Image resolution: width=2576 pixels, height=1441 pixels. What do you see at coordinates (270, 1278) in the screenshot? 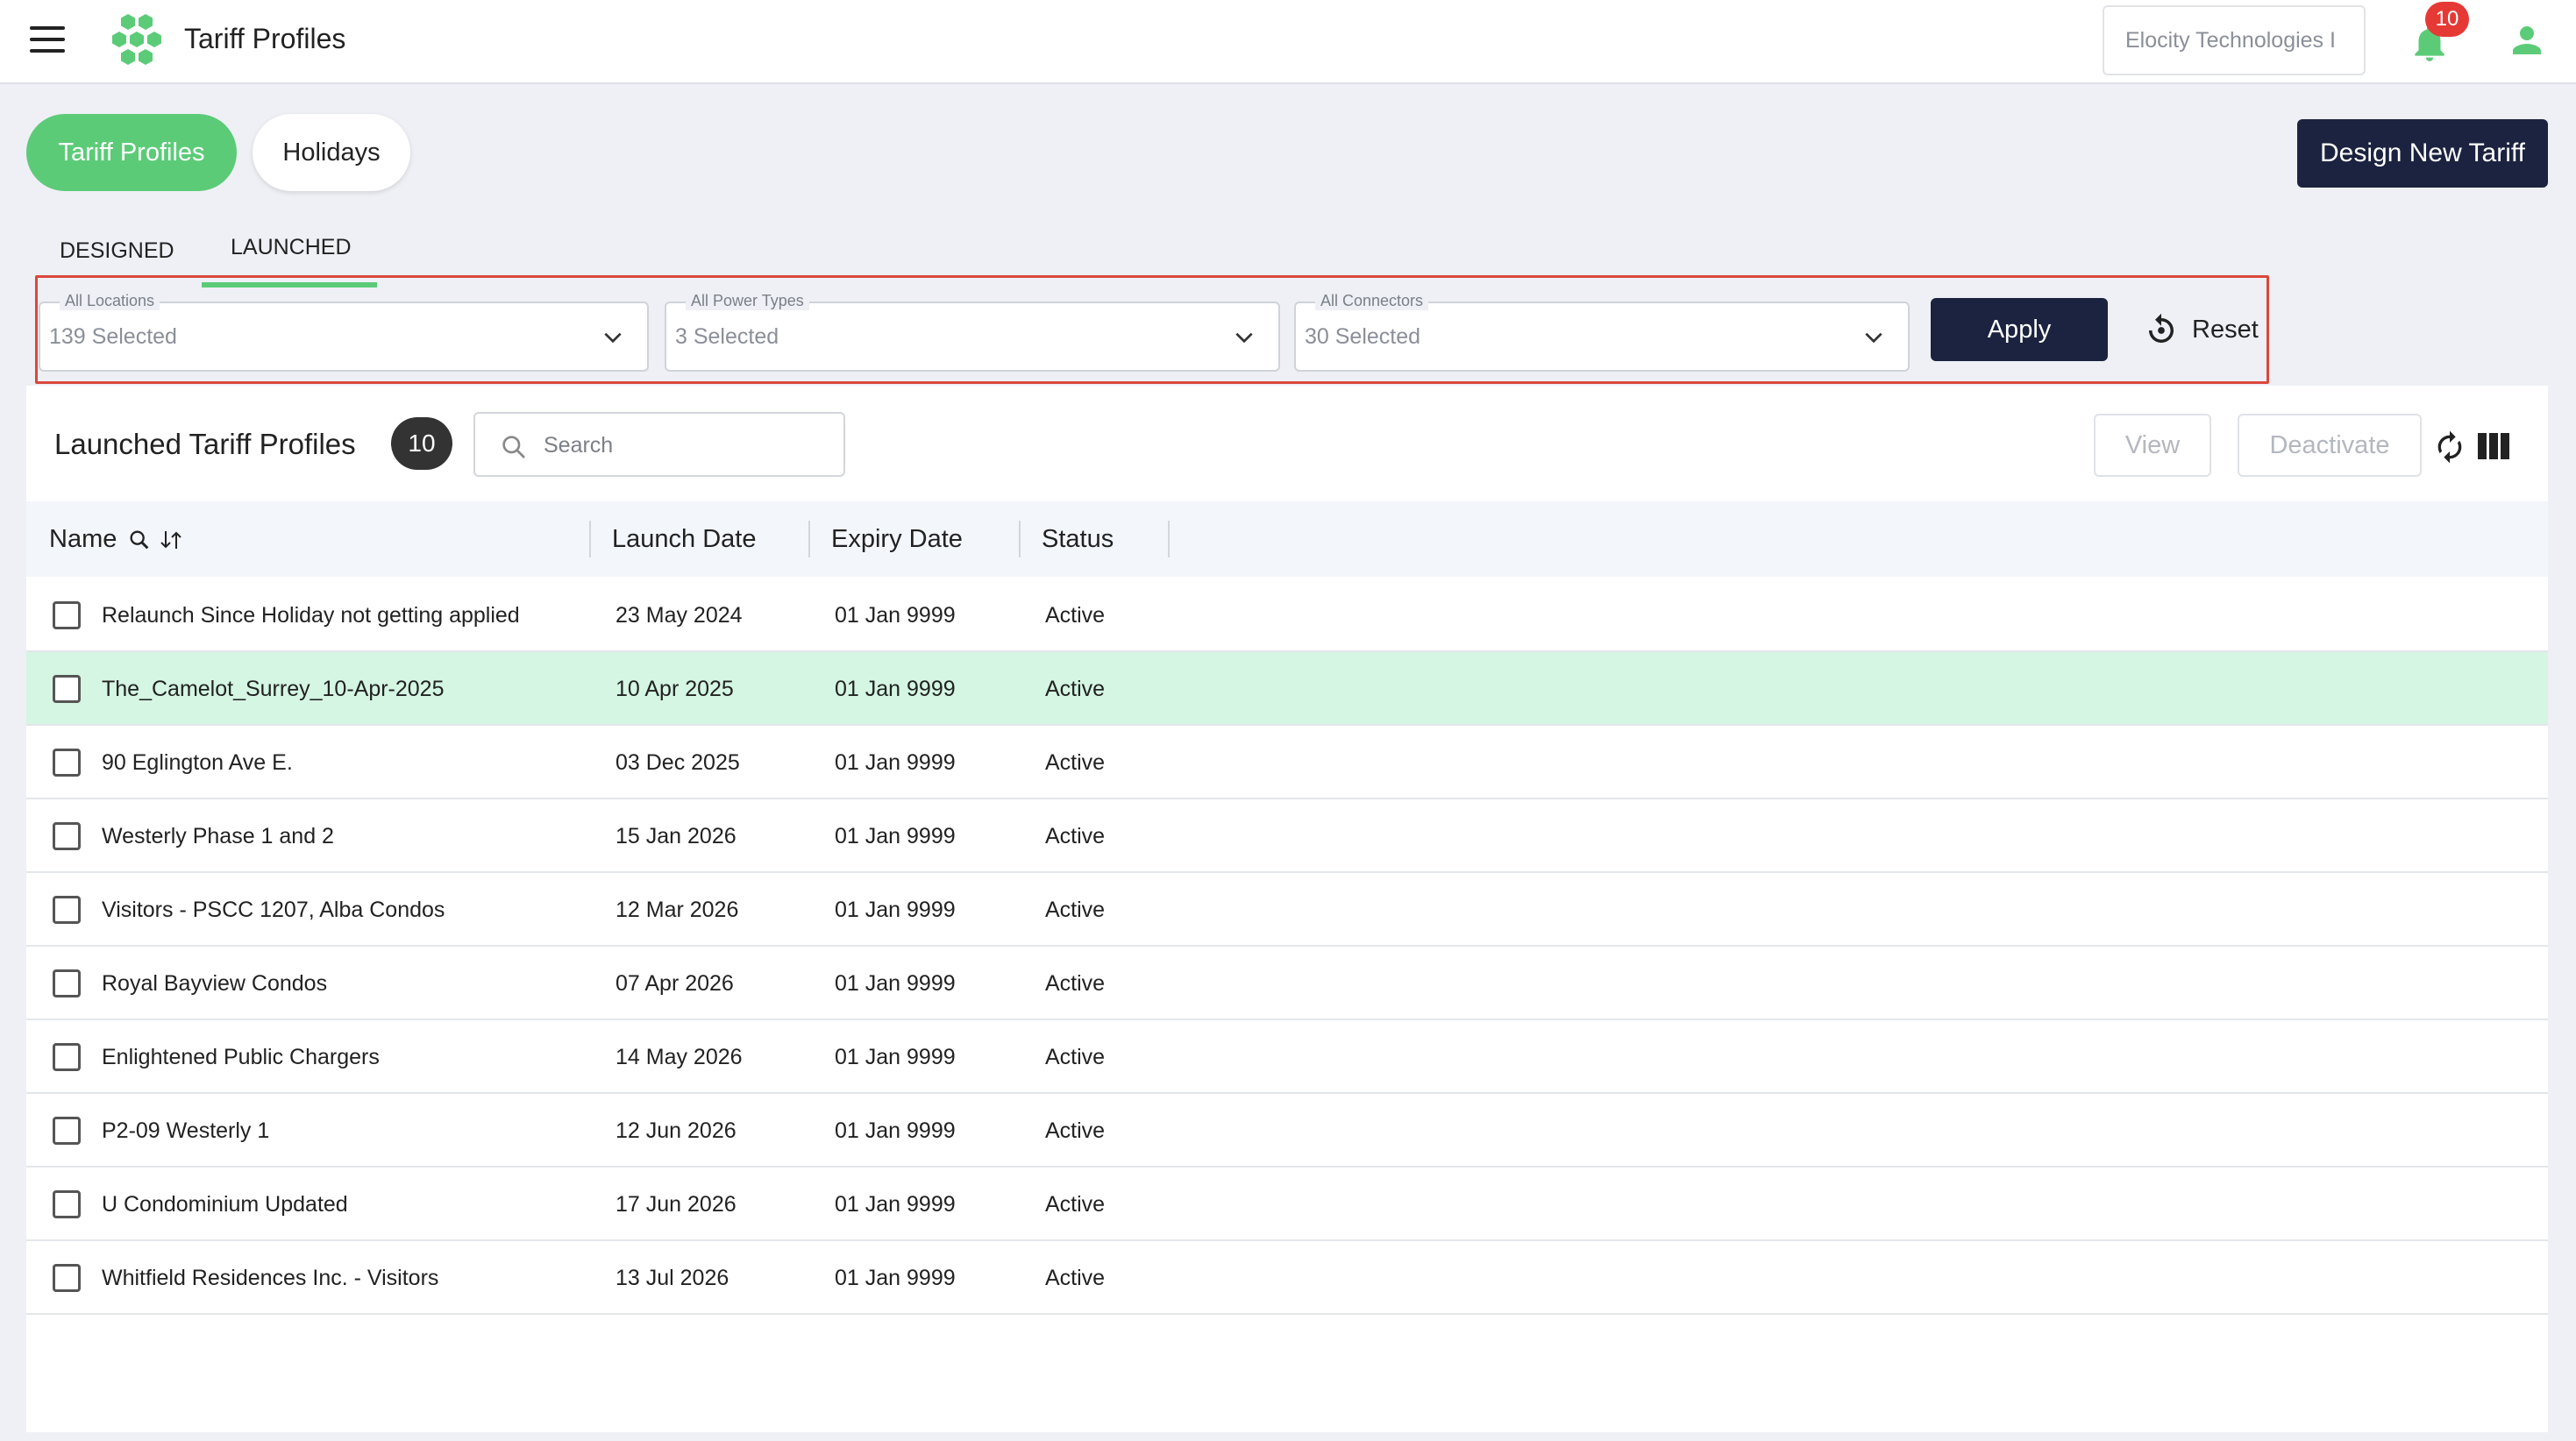
I see `row-name: Whitfield Residences Inc. - Visitors` at bounding box center [270, 1278].